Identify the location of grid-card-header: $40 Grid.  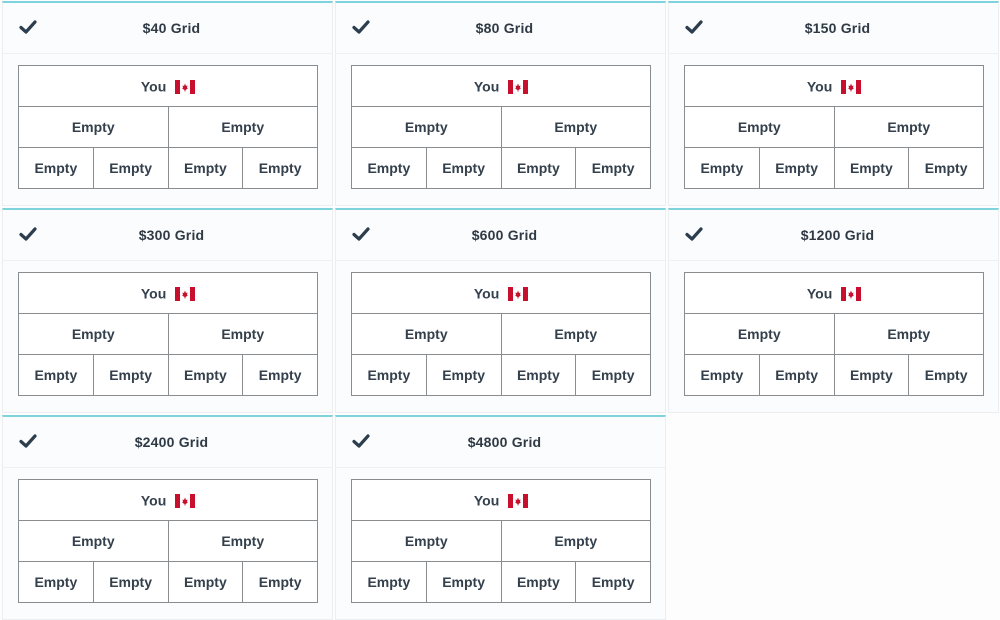
(167, 28).